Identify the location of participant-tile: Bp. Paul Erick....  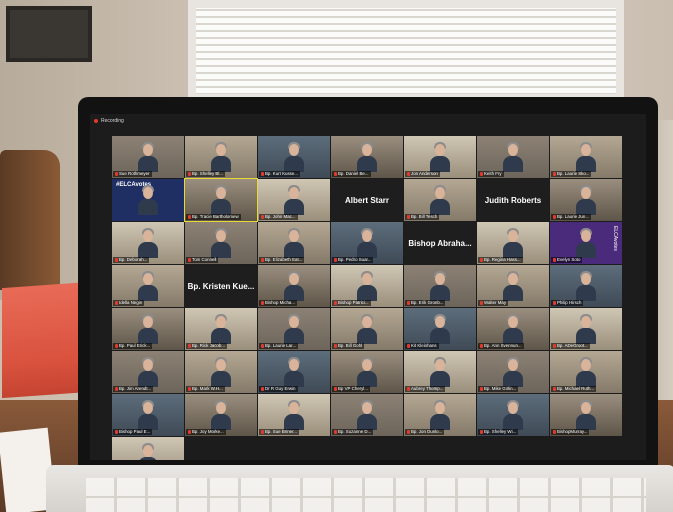
(148, 329).